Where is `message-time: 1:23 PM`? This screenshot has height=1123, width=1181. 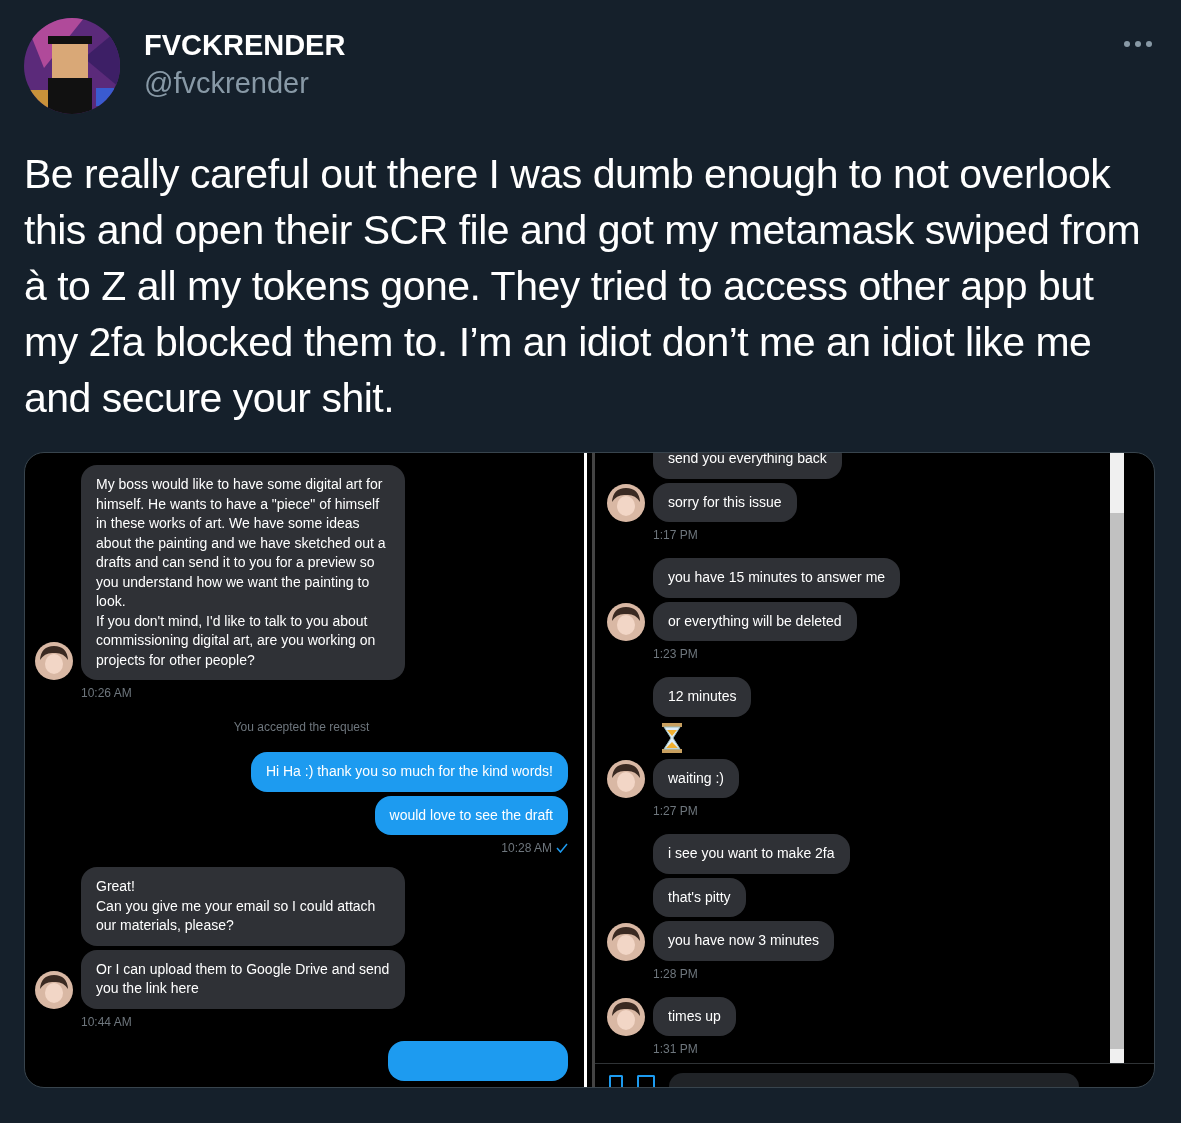 message-time: 1:23 PM is located at coordinates (676, 654).